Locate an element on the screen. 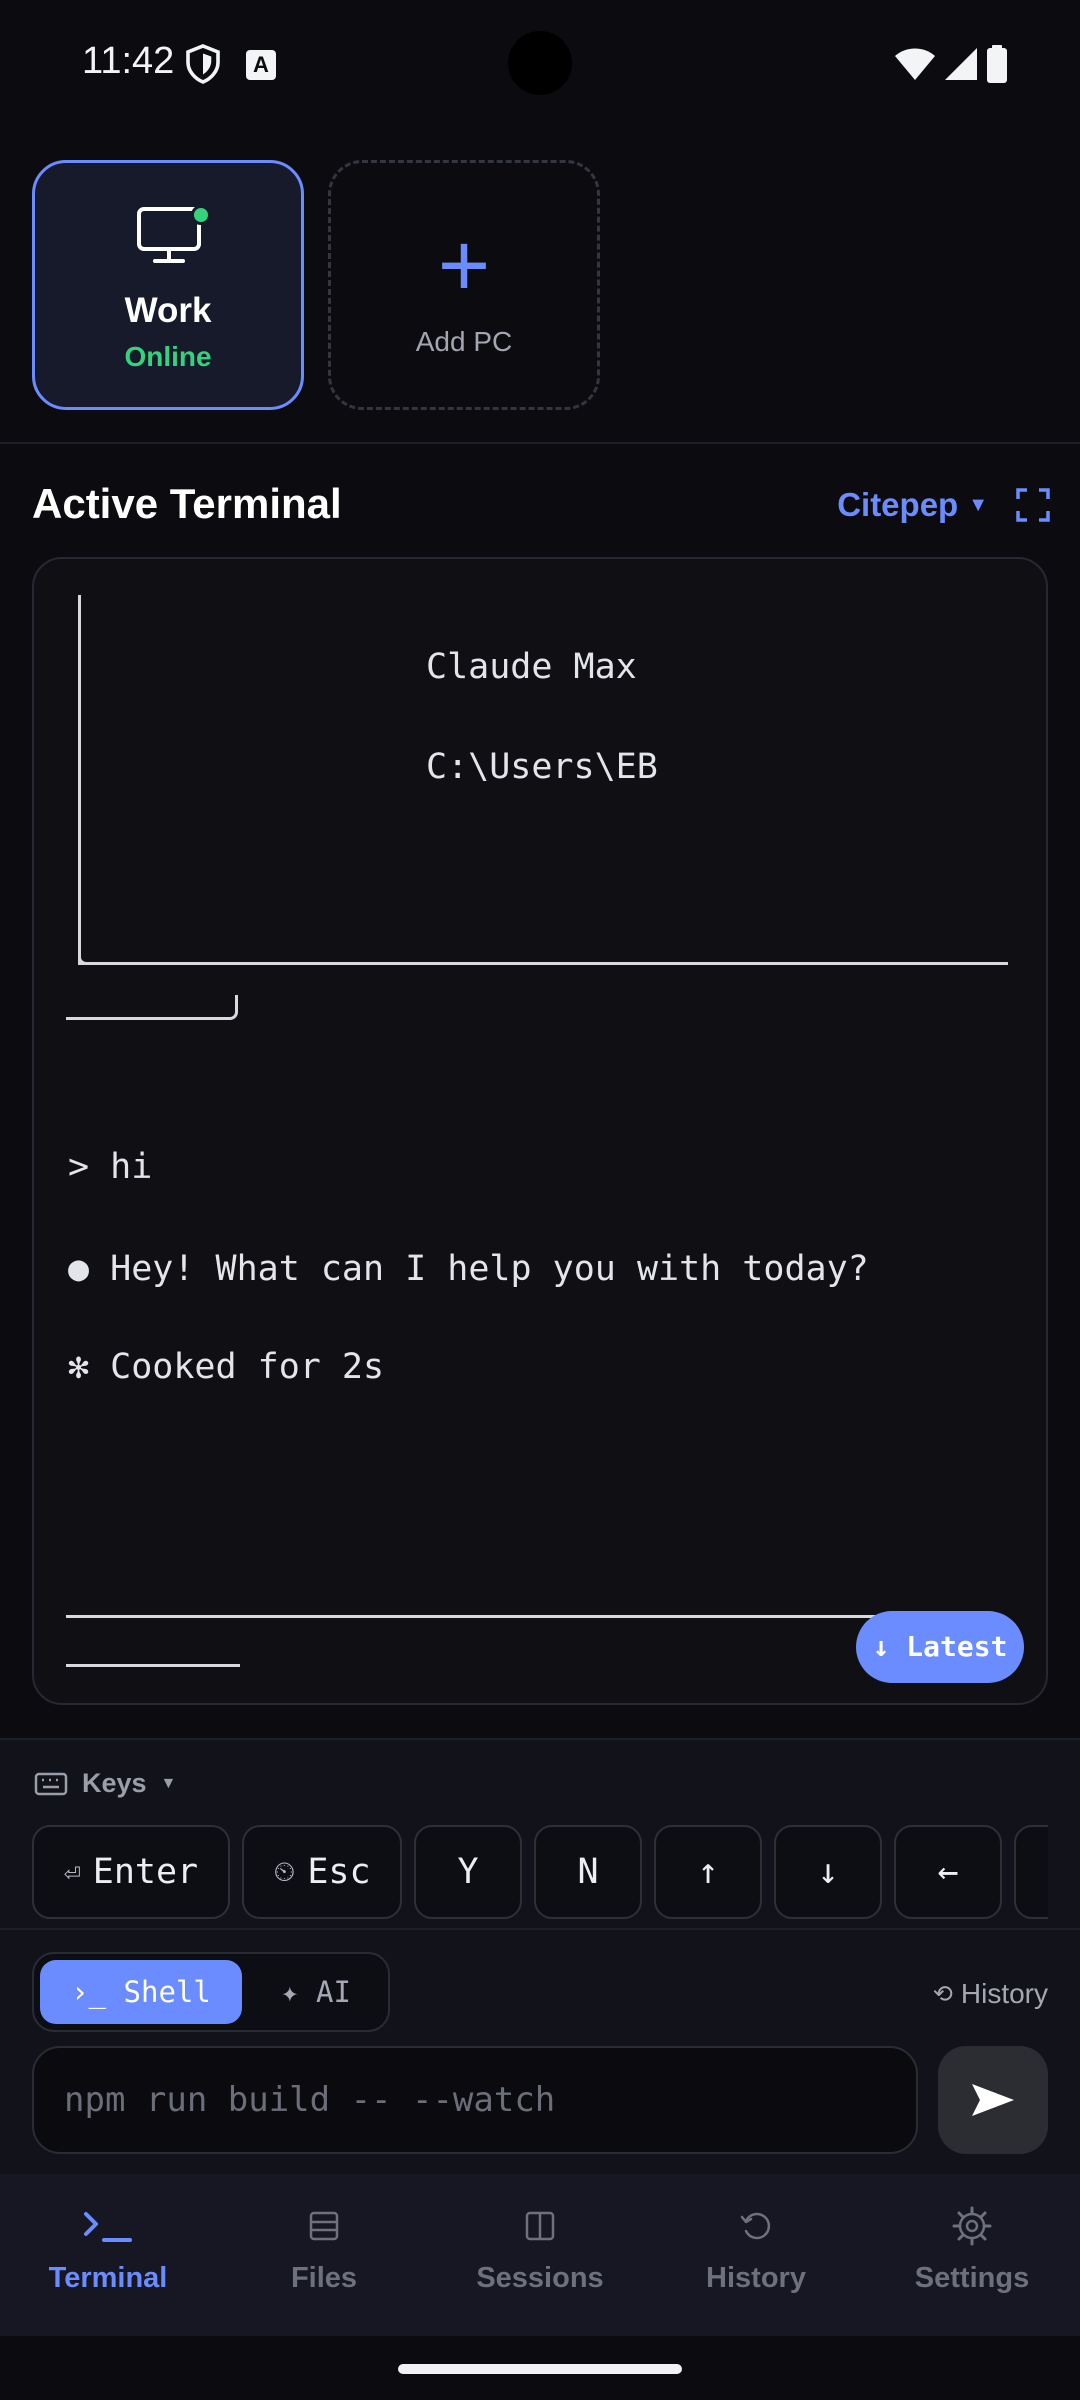 This screenshot has width=1080, height=2400. status-icons is located at coordinates (951, 64).